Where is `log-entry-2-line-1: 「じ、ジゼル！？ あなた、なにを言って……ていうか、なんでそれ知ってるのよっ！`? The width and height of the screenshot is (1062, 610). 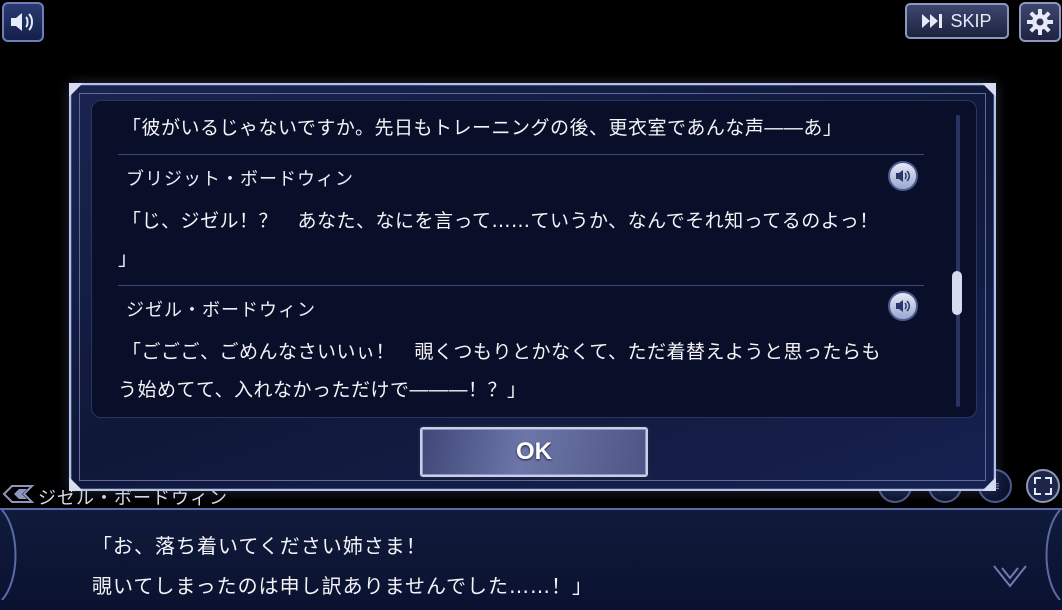
log-entry-2-line-1: 「じ、ジゼル！？ あなた、なにを言って……ていうか、なんでそれ知ってるのよっ！ is located at coordinates (500, 221).